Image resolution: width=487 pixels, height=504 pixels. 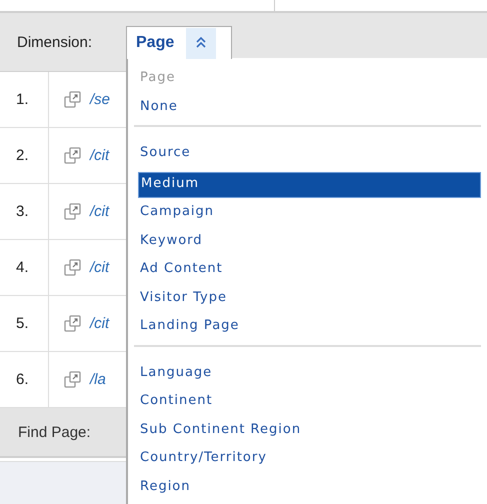 I want to click on menu-item: None, so click(x=309, y=108).